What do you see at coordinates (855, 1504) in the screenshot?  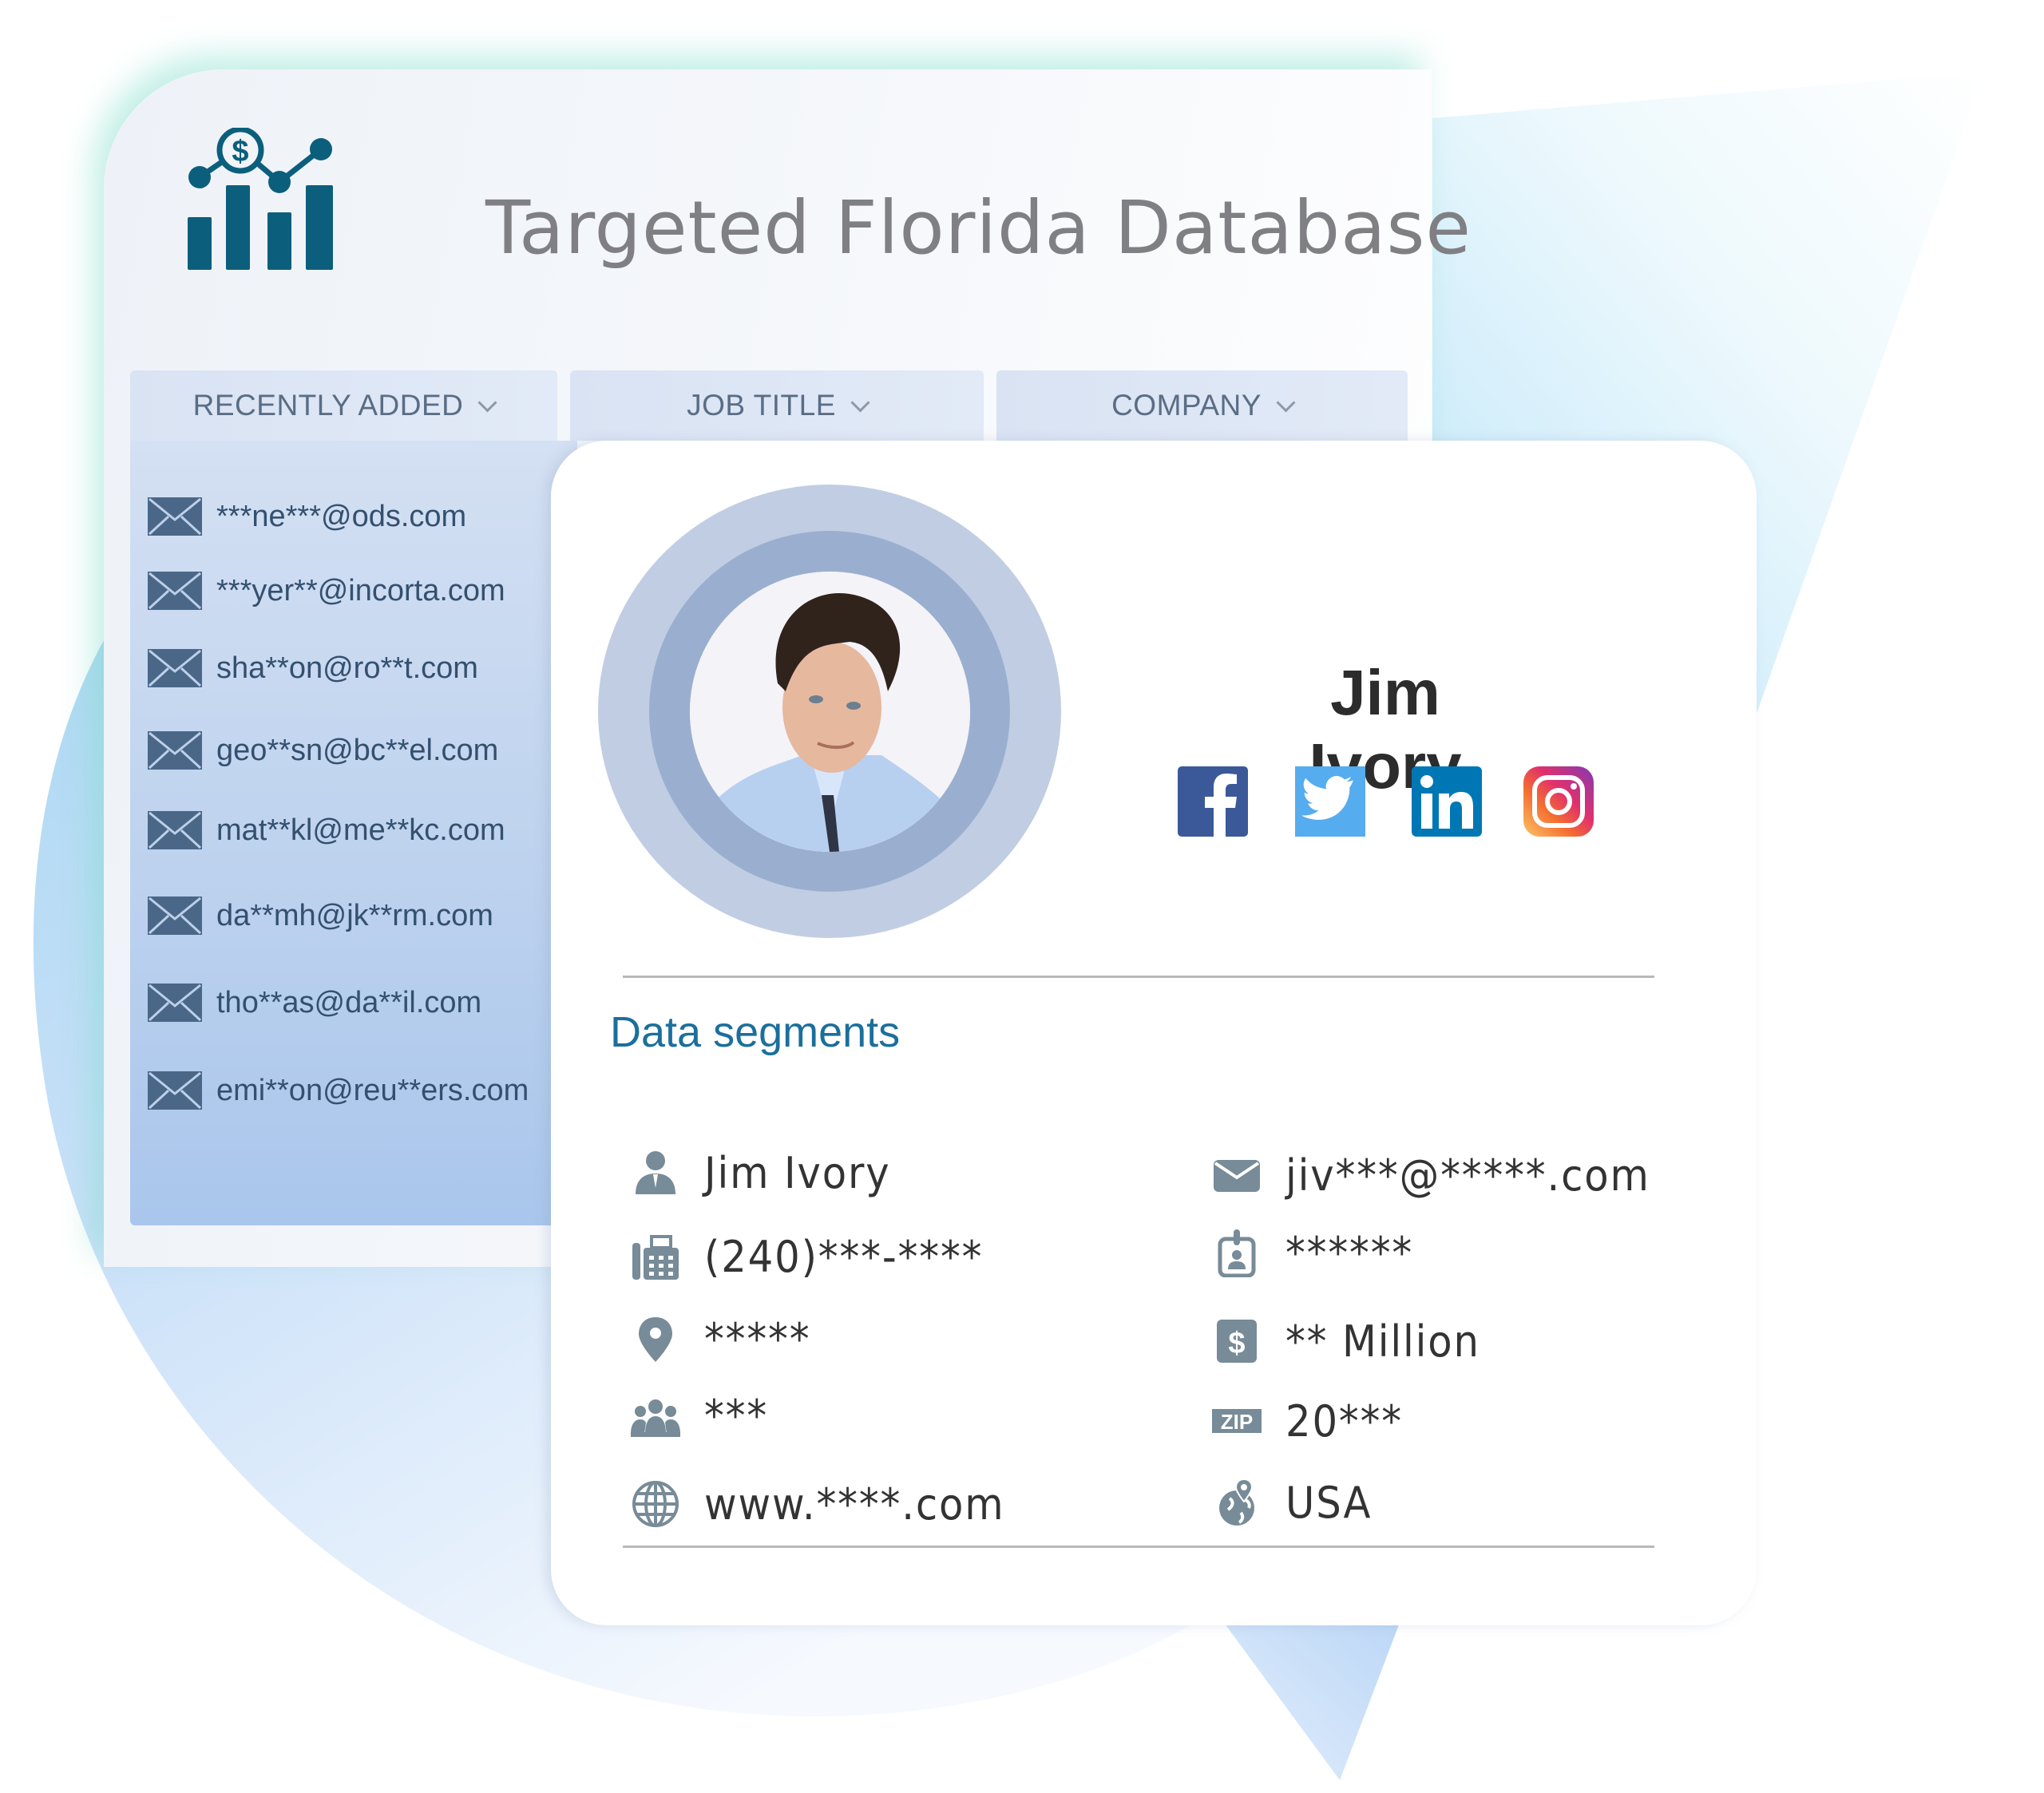 I see `segment-value: www.****.com` at bounding box center [855, 1504].